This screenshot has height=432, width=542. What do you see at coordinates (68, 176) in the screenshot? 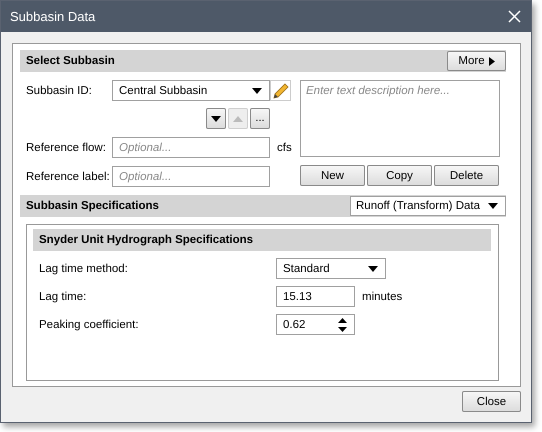
I see `field-label: Reference label:` at bounding box center [68, 176].